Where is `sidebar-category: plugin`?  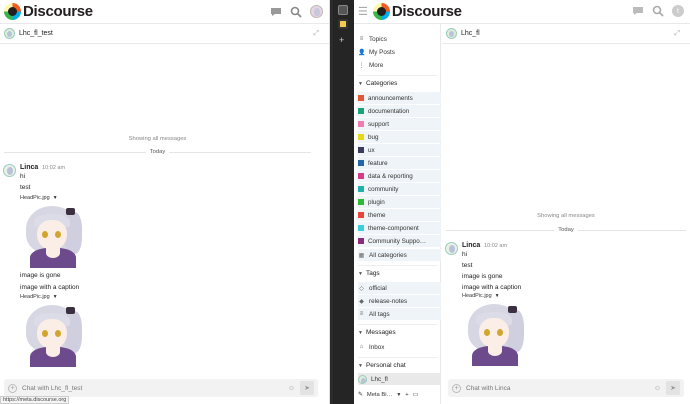
sidebar-category: plugin is located at coordinates (399, 202).